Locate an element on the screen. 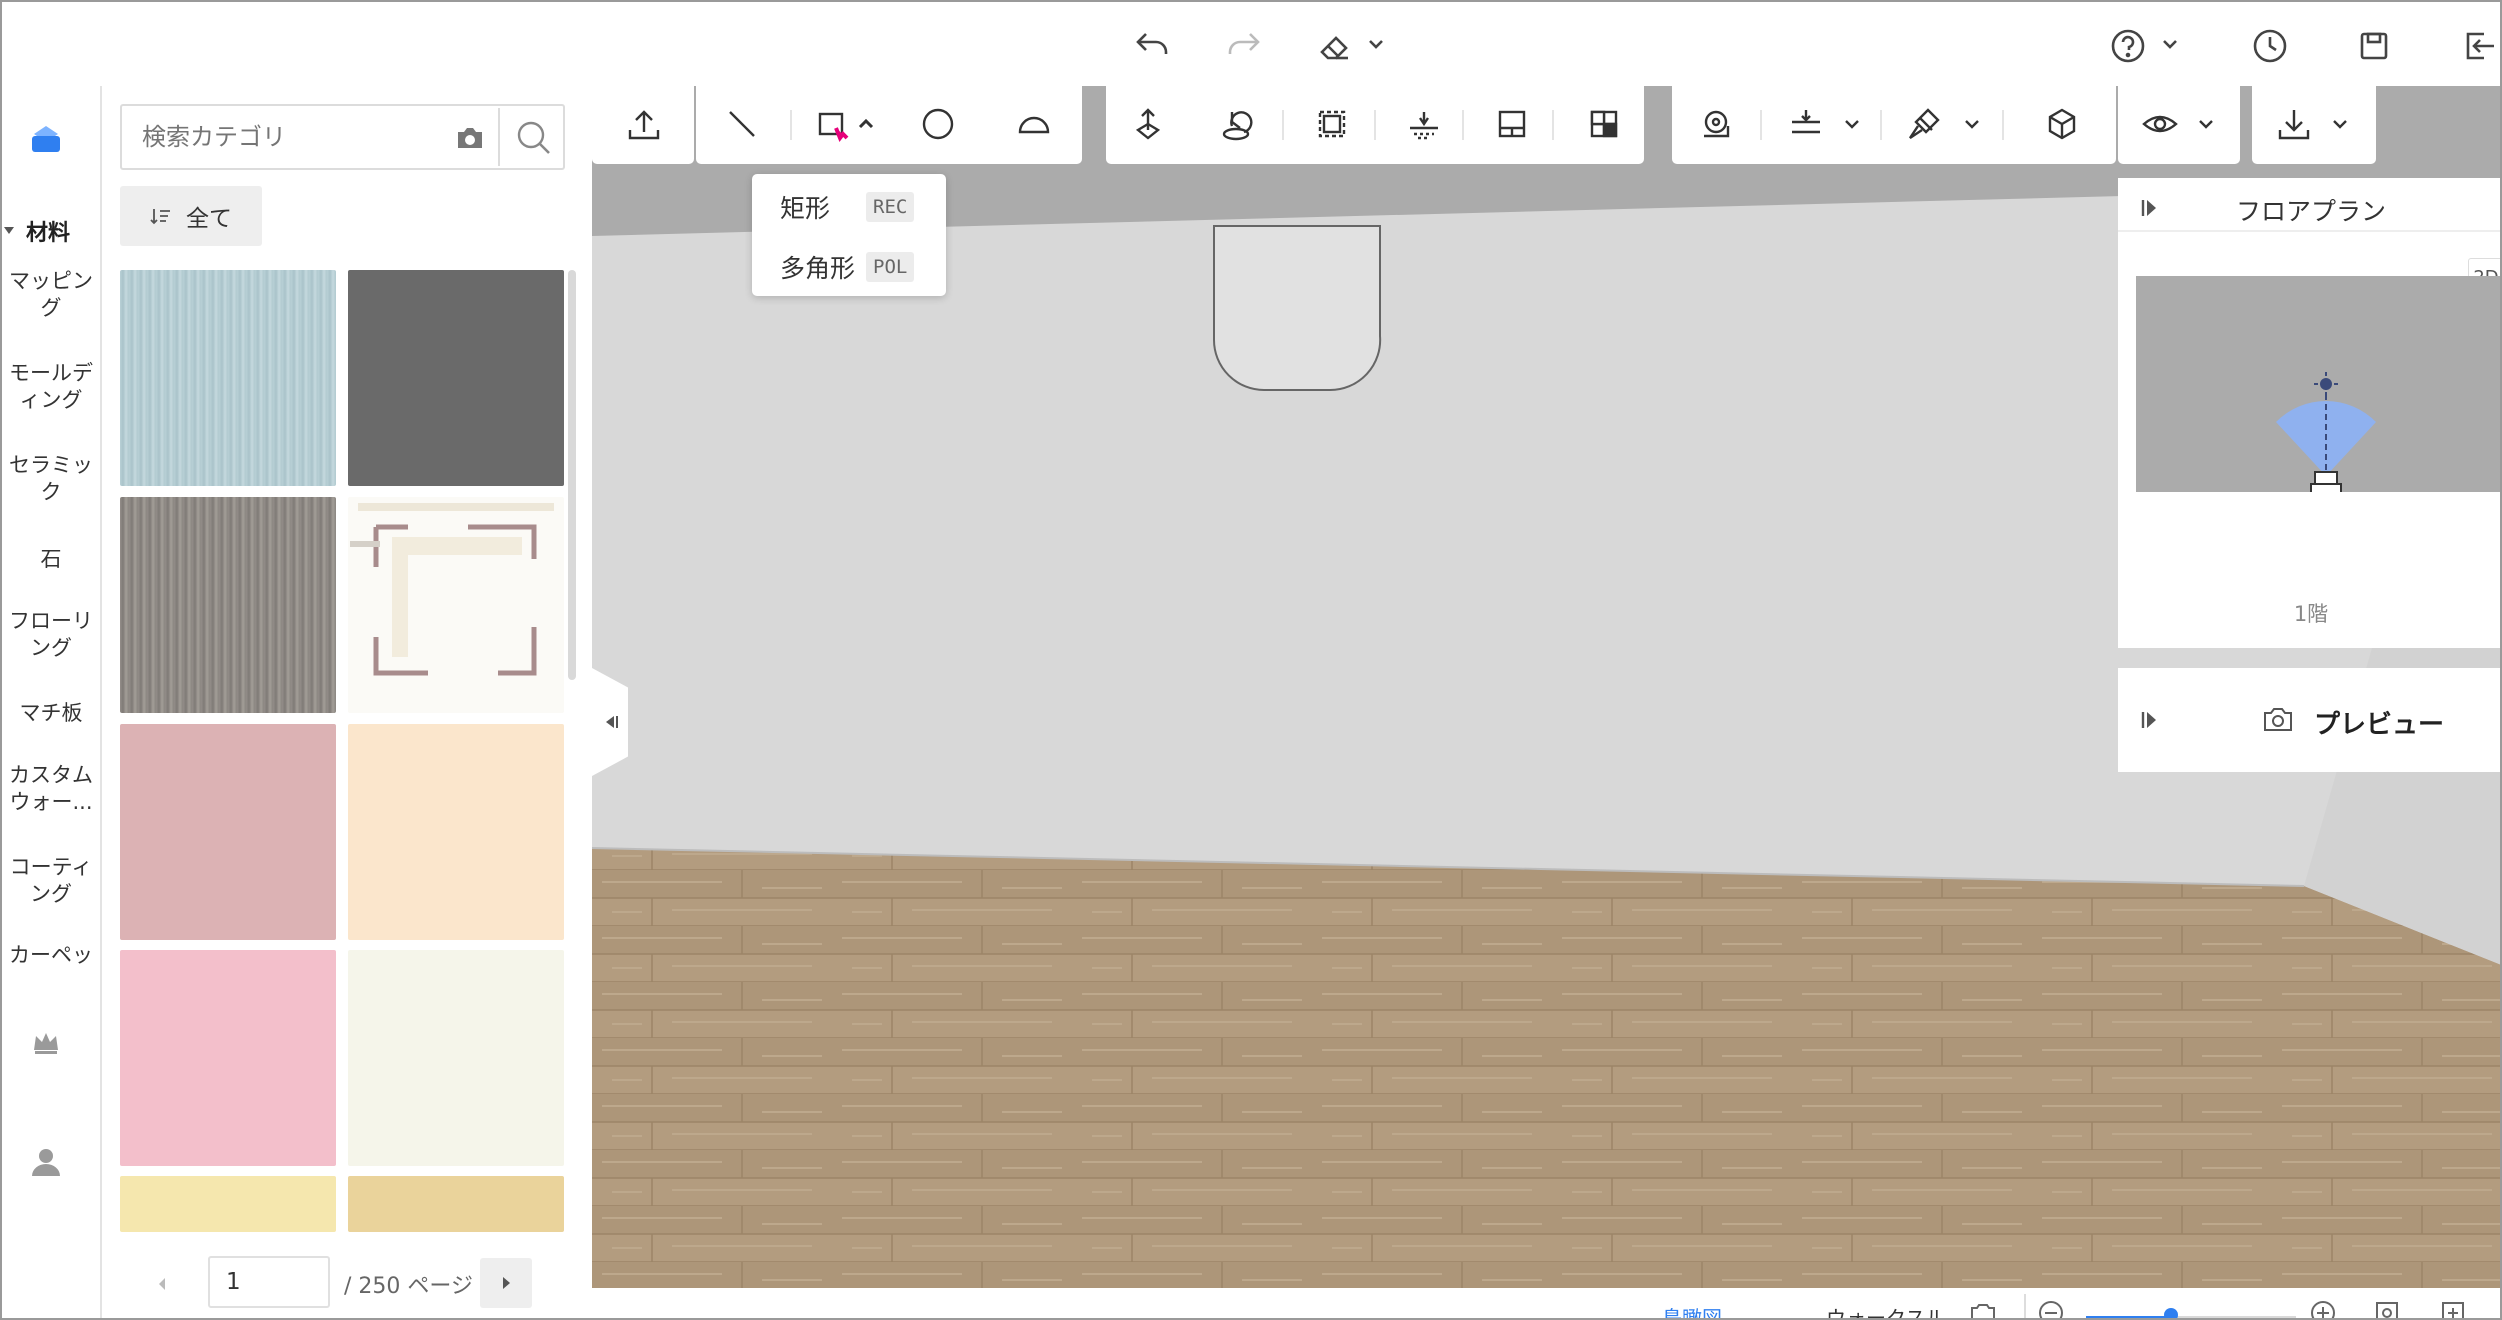  search-icon is located at coordinates (534, 138).